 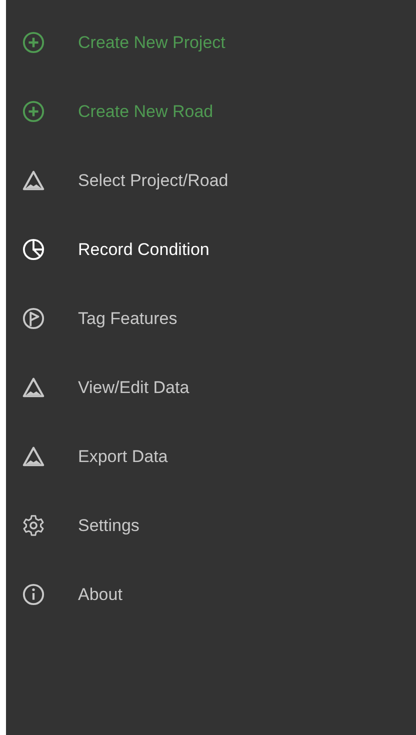 What do you see at coordinates (123, 456) in the screenshot?
I see `menu-item-label: Export Data` at bounding box center [123, 456].